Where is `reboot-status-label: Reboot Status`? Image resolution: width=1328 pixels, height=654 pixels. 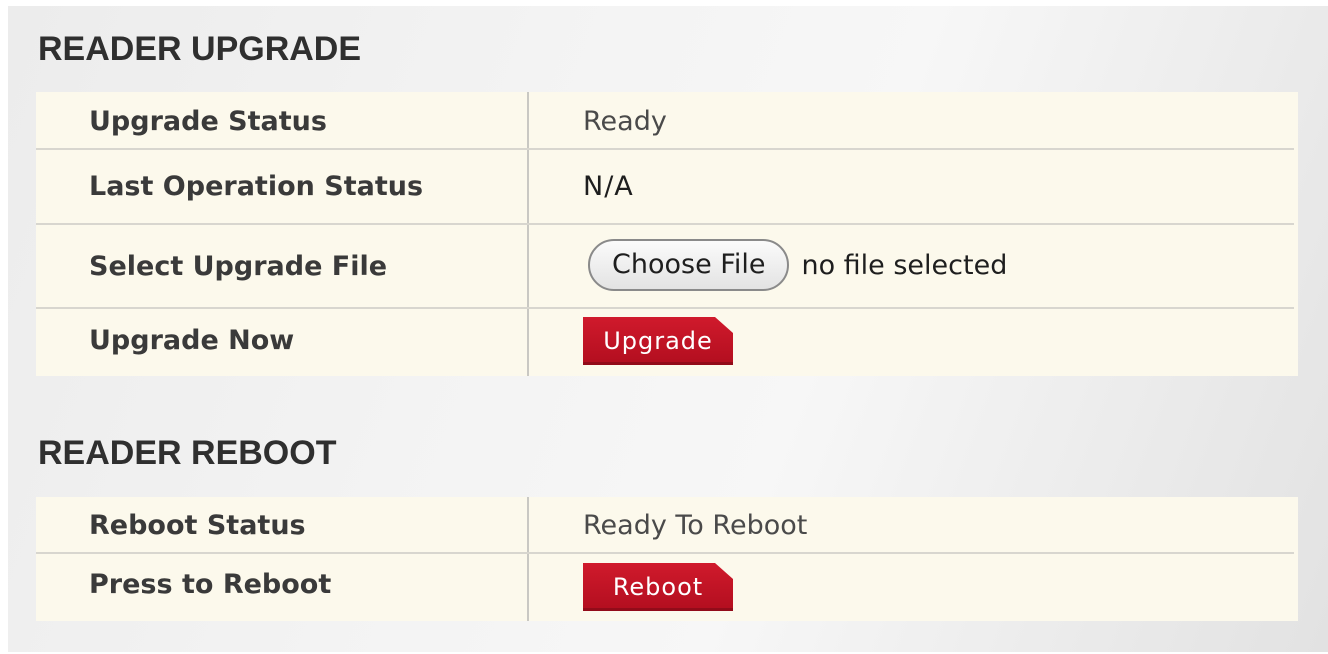 reboot-status-label: Reboot Status is located at coordinates (197, 525).